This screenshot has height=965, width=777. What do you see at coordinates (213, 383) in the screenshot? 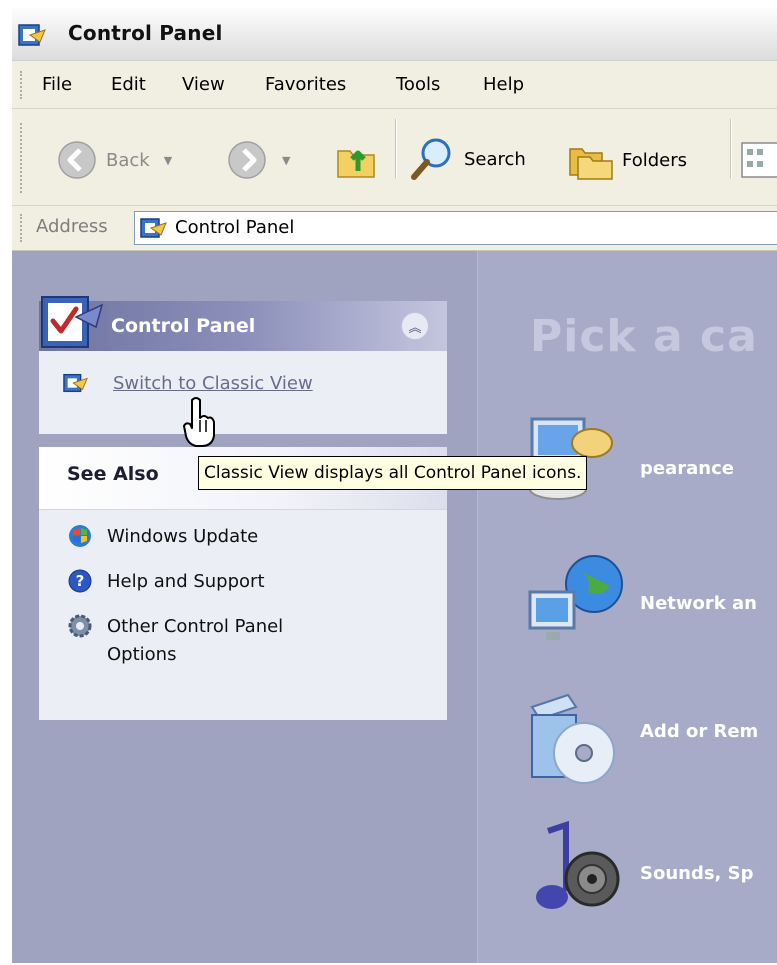
I see `switch-link-label: Switch to Classic View` at bounding box center [213, 383].